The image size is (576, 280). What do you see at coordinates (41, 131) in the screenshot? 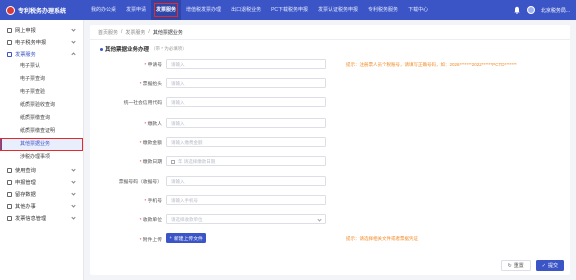
I see `sidebar-item-paper-pay-proof: 纸质票缴查证明` at bounding box center [41, 131].